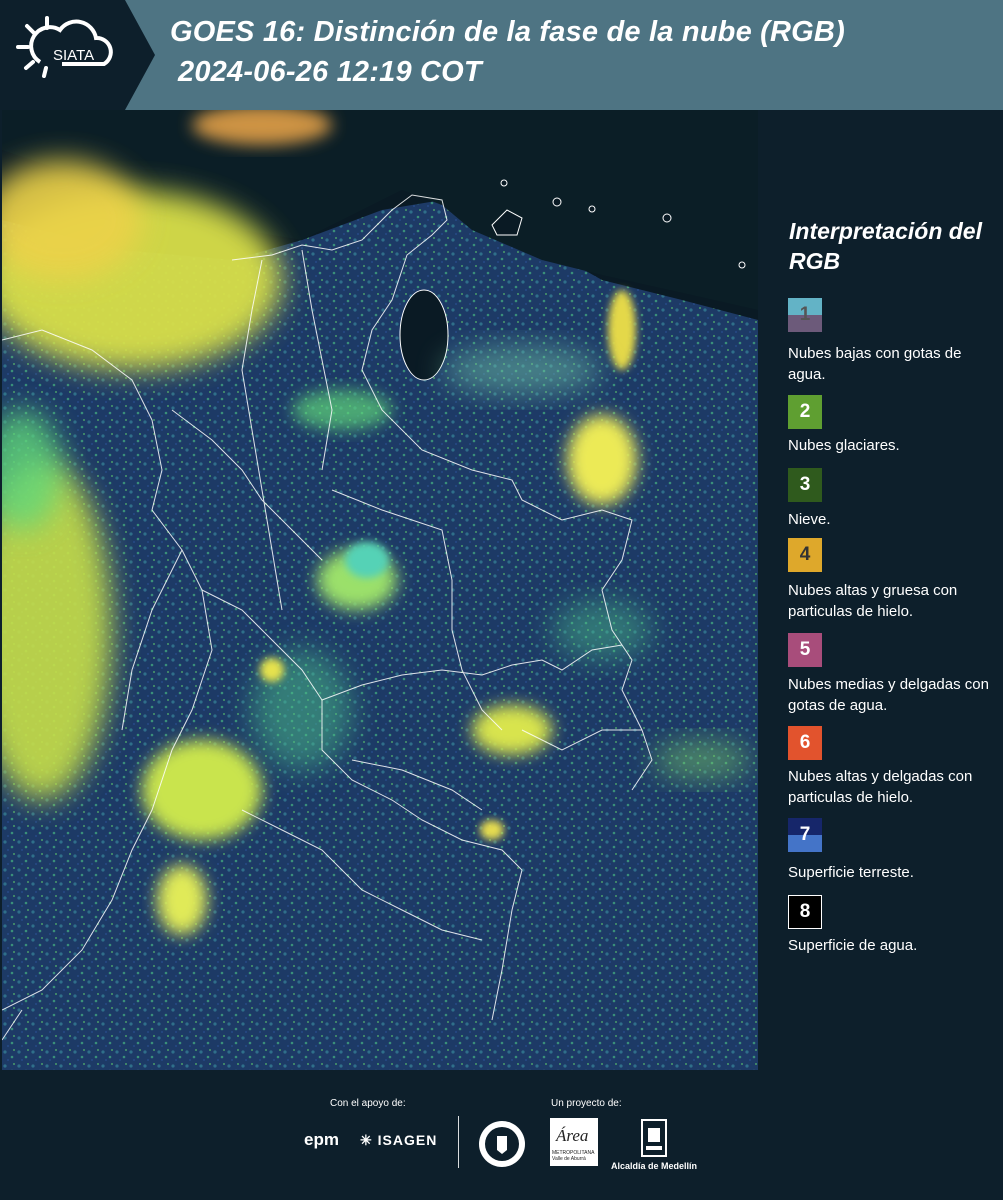 The height and width of the screenshot is (1200, 1003). I want to click on legend-label-3: Nieve., so click(809, 519).